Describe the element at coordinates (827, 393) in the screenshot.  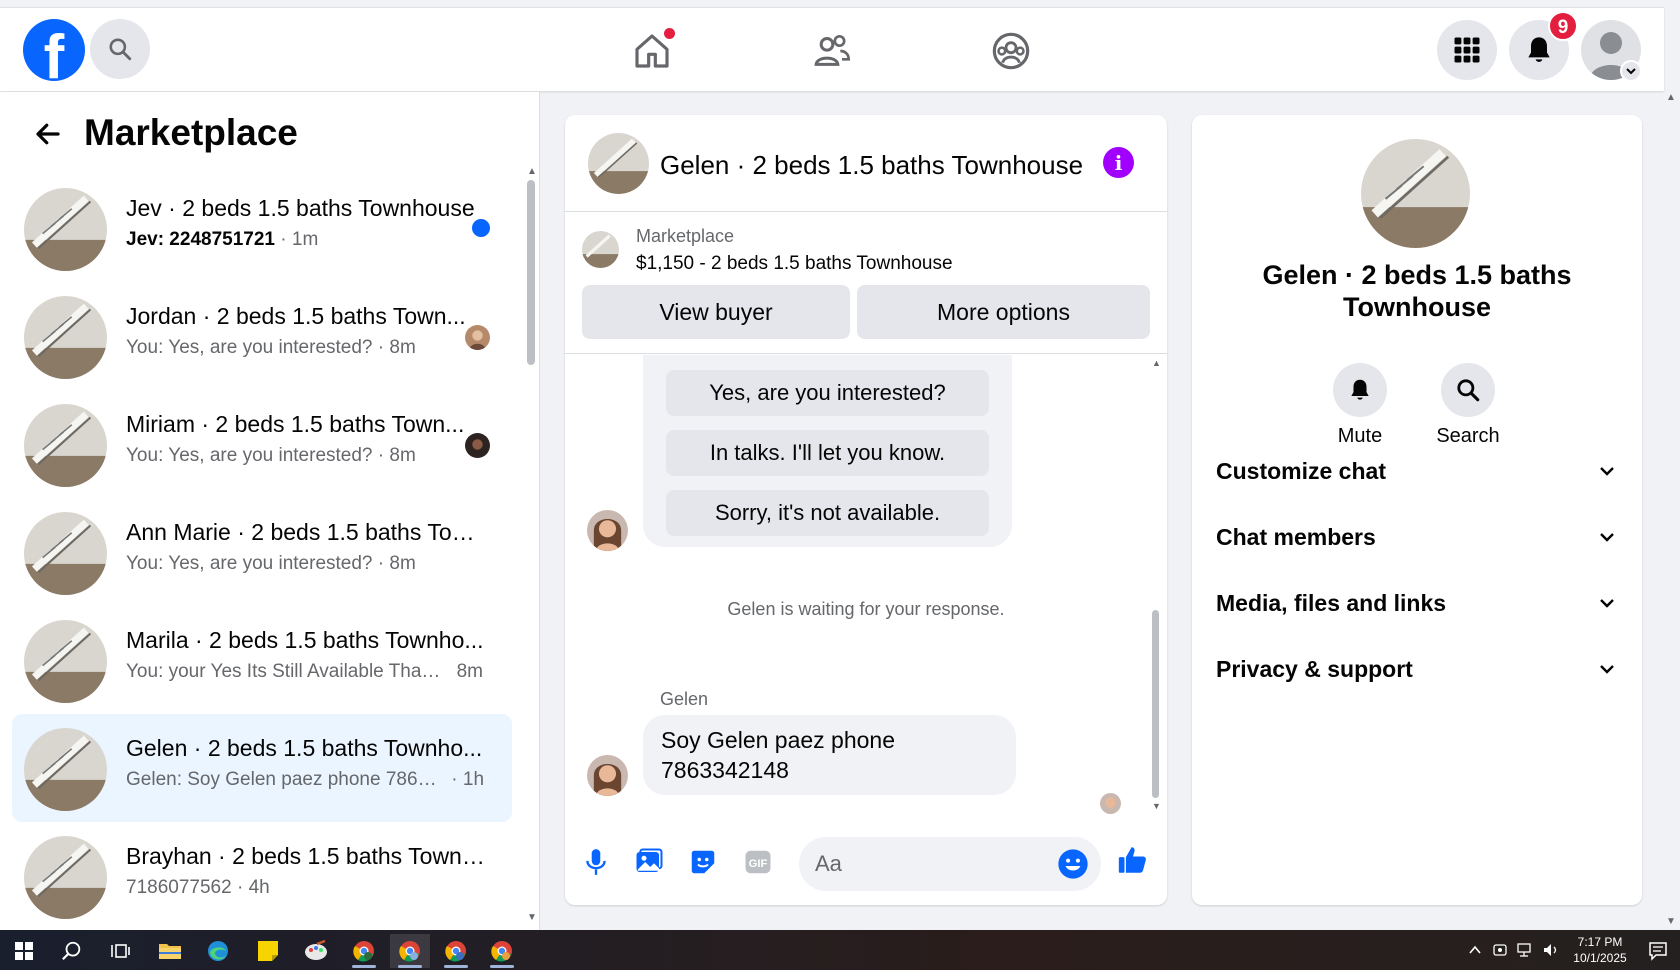
I see `quick-reply-button: Yes, are you interested?` at that location.